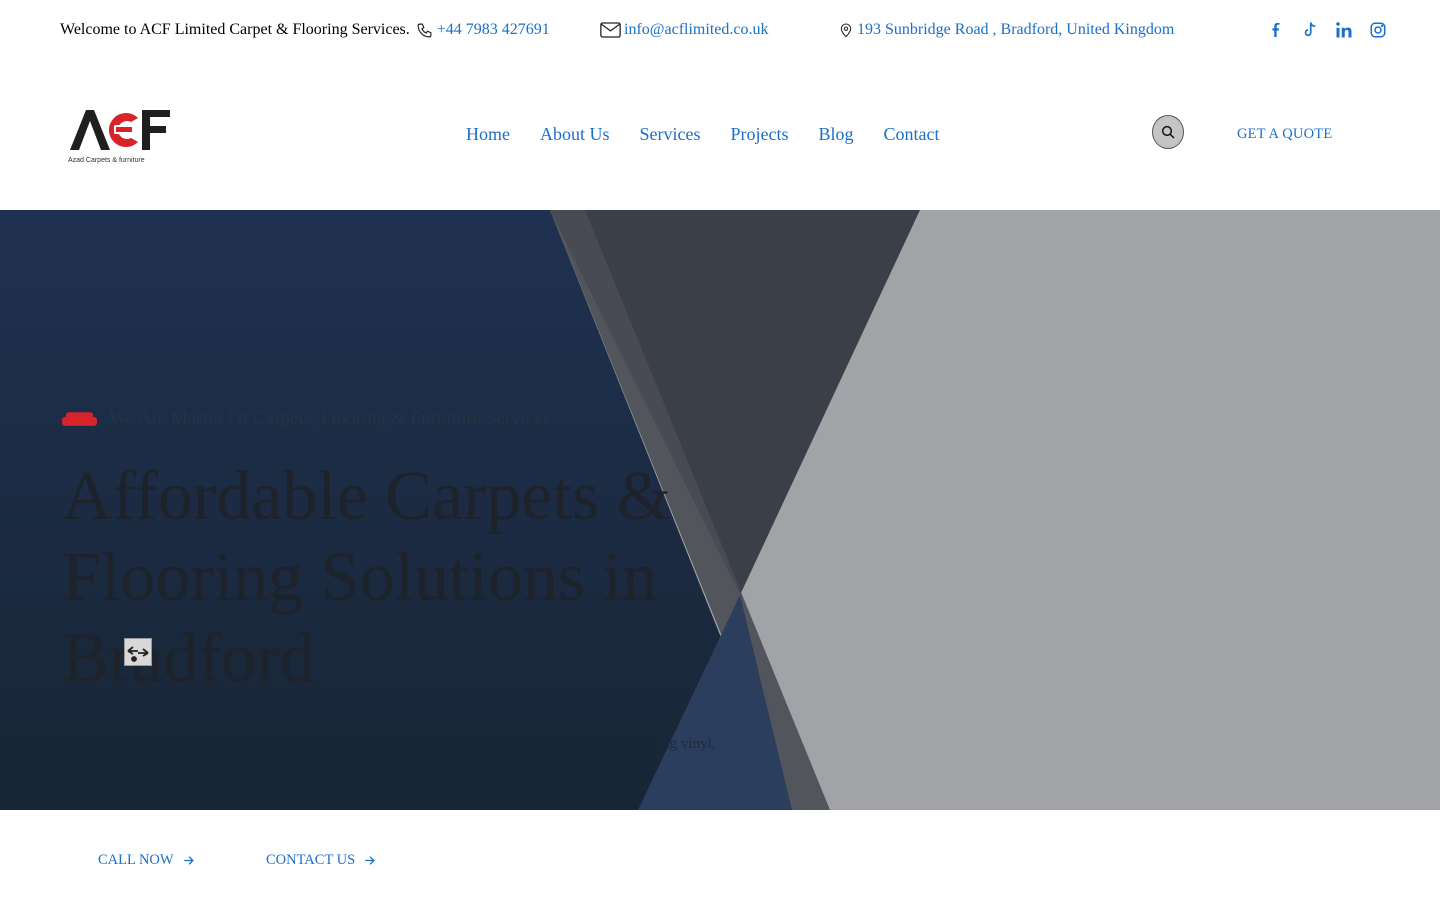  What do you see at coordinates (1344, 30) in the screenshot?
I see `linkedin-icon` at bounding box center [1344, 30].